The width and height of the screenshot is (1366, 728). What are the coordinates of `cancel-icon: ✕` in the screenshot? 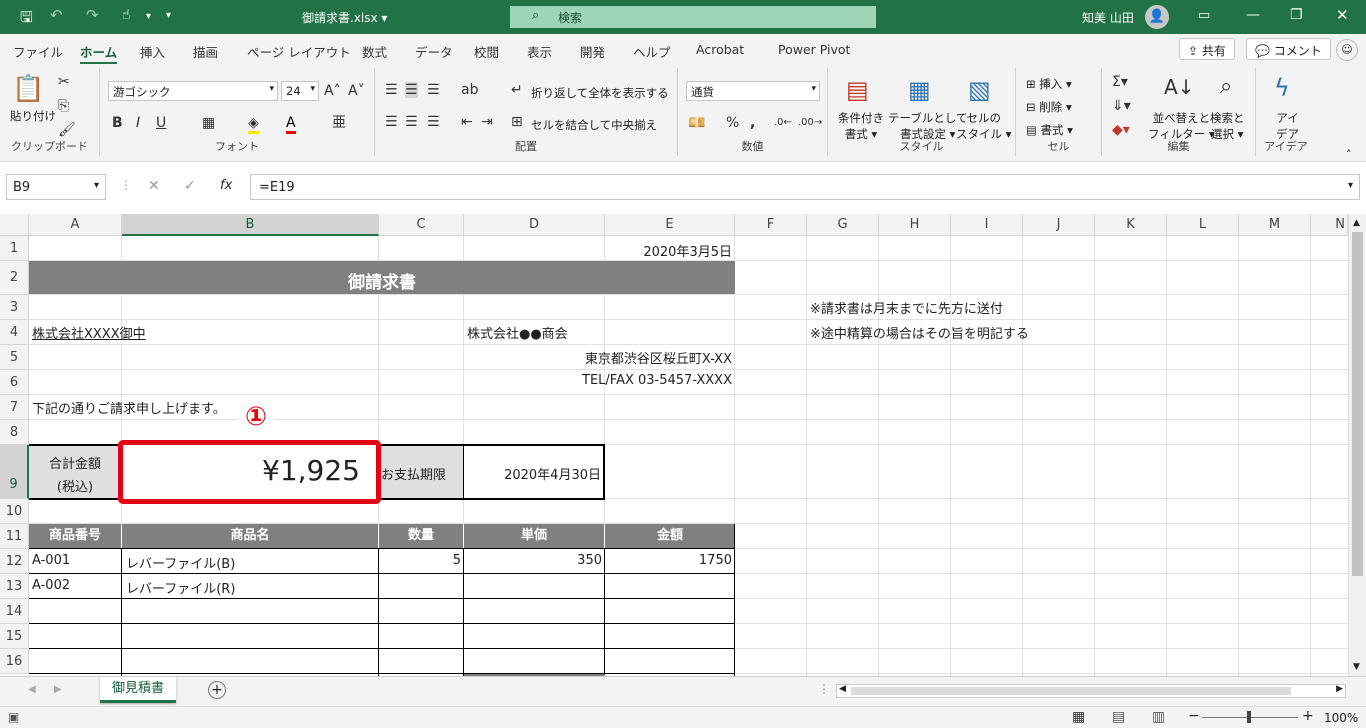 It's located at (154, 186).